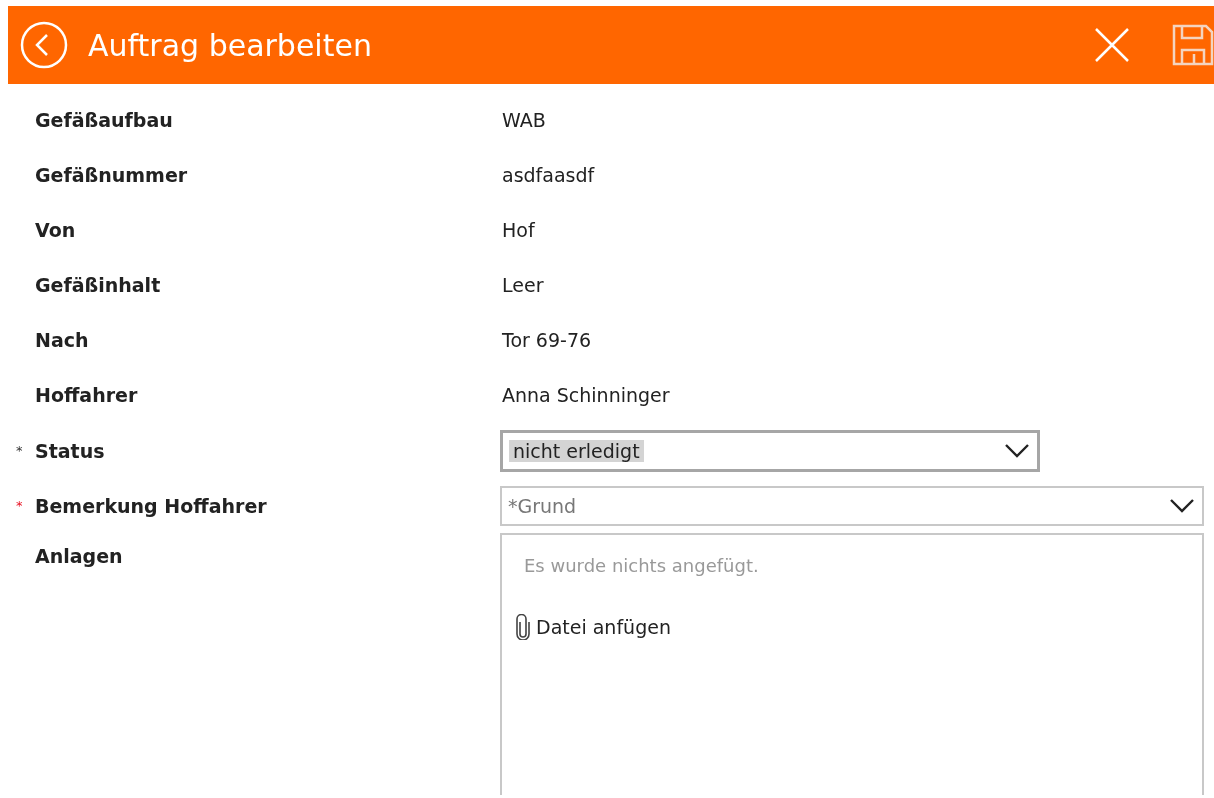 The image size is (1214, 798). What do you see at coordinates (852, 505) in the screenshot?
I see `dropdown-field: *Grund` at bounding box center [852, 505].